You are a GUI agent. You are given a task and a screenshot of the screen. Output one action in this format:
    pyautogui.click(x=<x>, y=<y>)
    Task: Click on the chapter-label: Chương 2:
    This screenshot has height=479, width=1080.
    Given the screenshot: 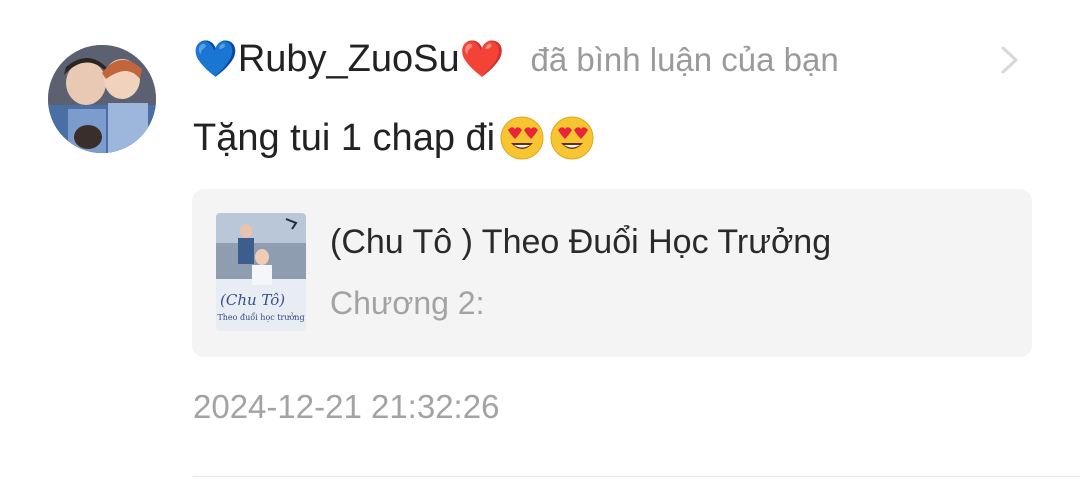 What is the action you would take?
    pyautogui.click(x=407, y=303)
    